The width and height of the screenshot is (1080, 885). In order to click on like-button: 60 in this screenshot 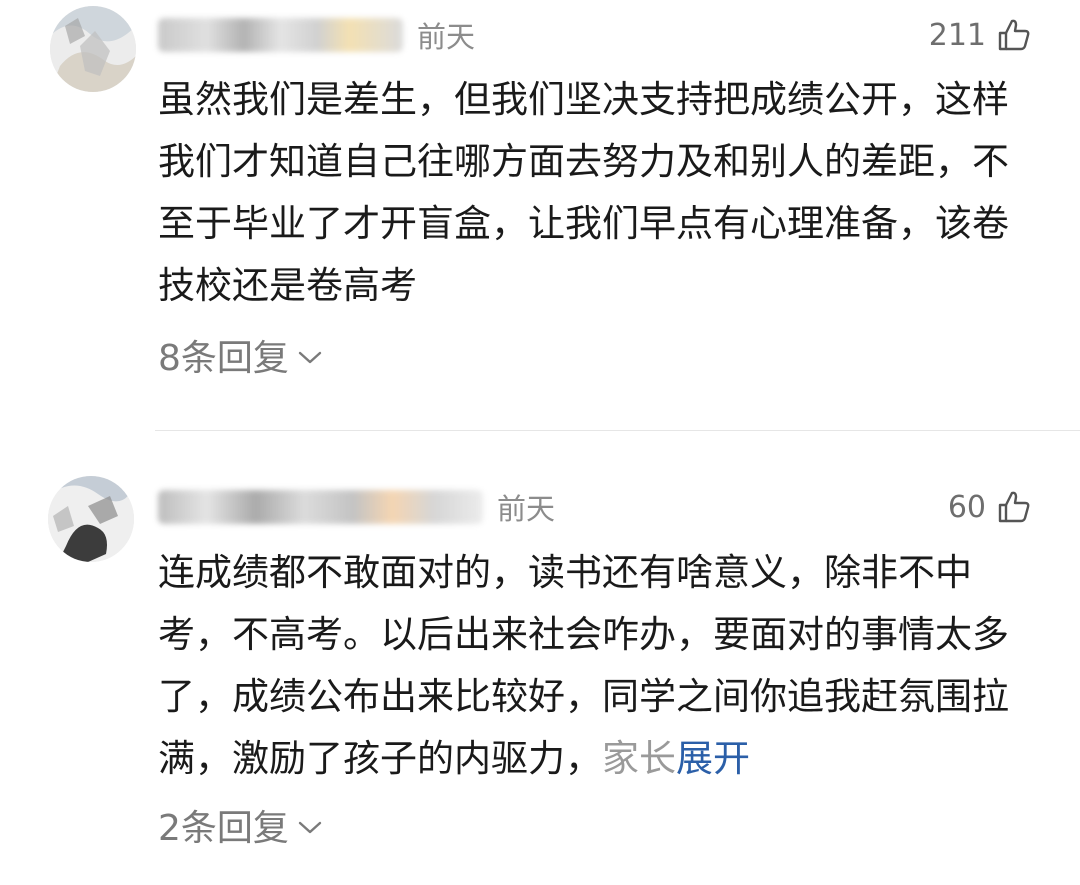, I will do `click(990, 507)`.